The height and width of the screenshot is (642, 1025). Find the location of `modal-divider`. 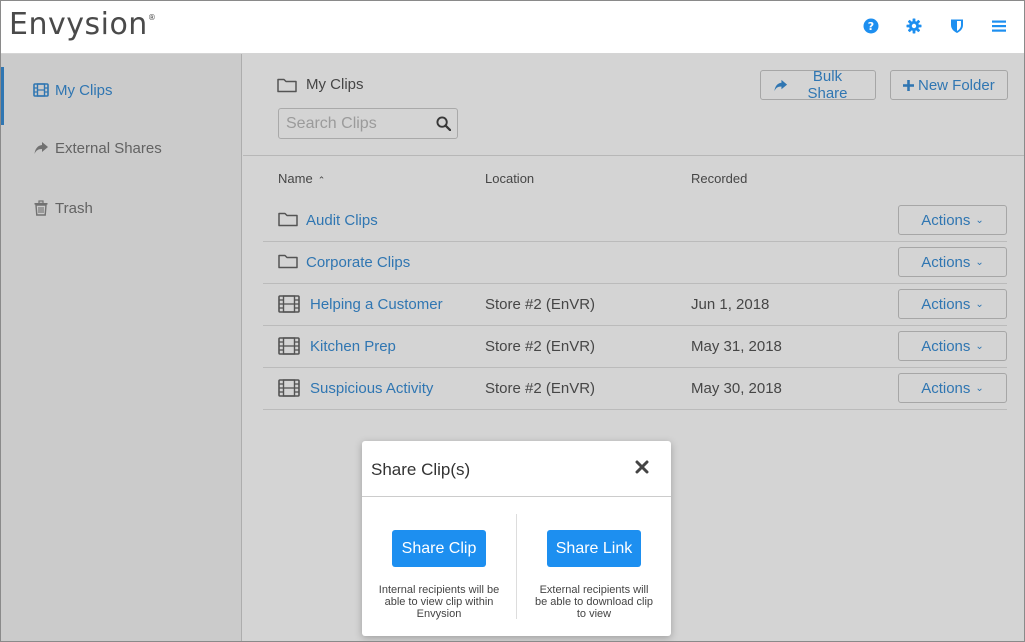

modal-divider is located at coordinates (516, 496).